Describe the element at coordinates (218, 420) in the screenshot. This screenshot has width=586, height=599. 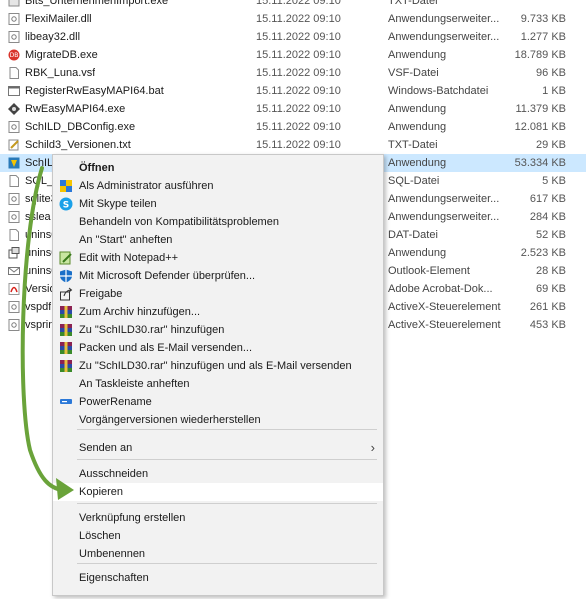
I see `menu-item-vorgängerversionen-wiederherstellen: Vorgängerversionen wiederherstellen` at that location.